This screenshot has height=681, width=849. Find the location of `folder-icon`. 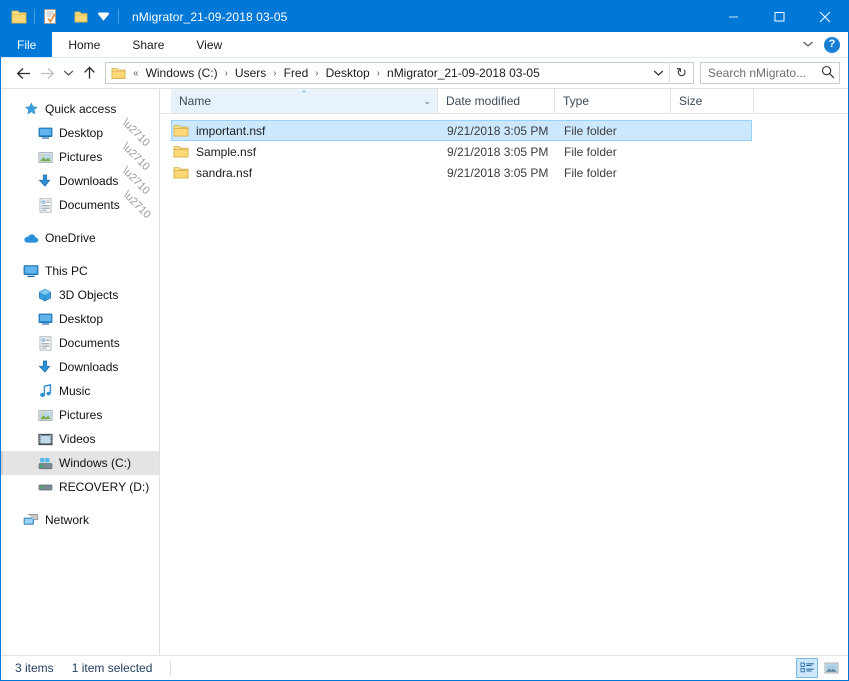

folder-icon is located at coordinates (180, 131).